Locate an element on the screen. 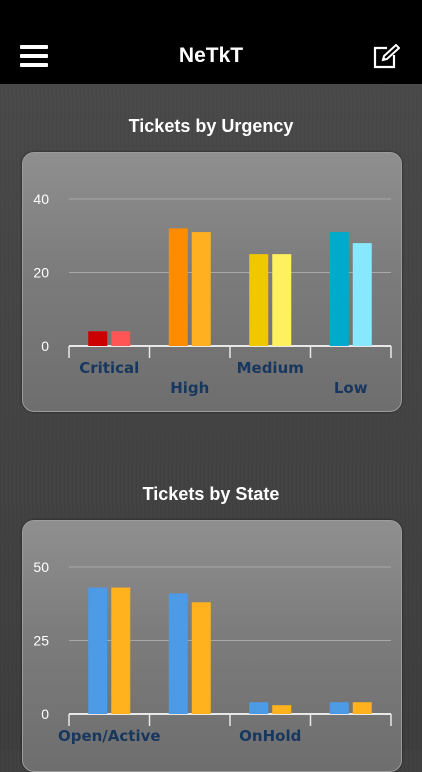  chart0-category-label: Low is located at coordinates (351, 388).